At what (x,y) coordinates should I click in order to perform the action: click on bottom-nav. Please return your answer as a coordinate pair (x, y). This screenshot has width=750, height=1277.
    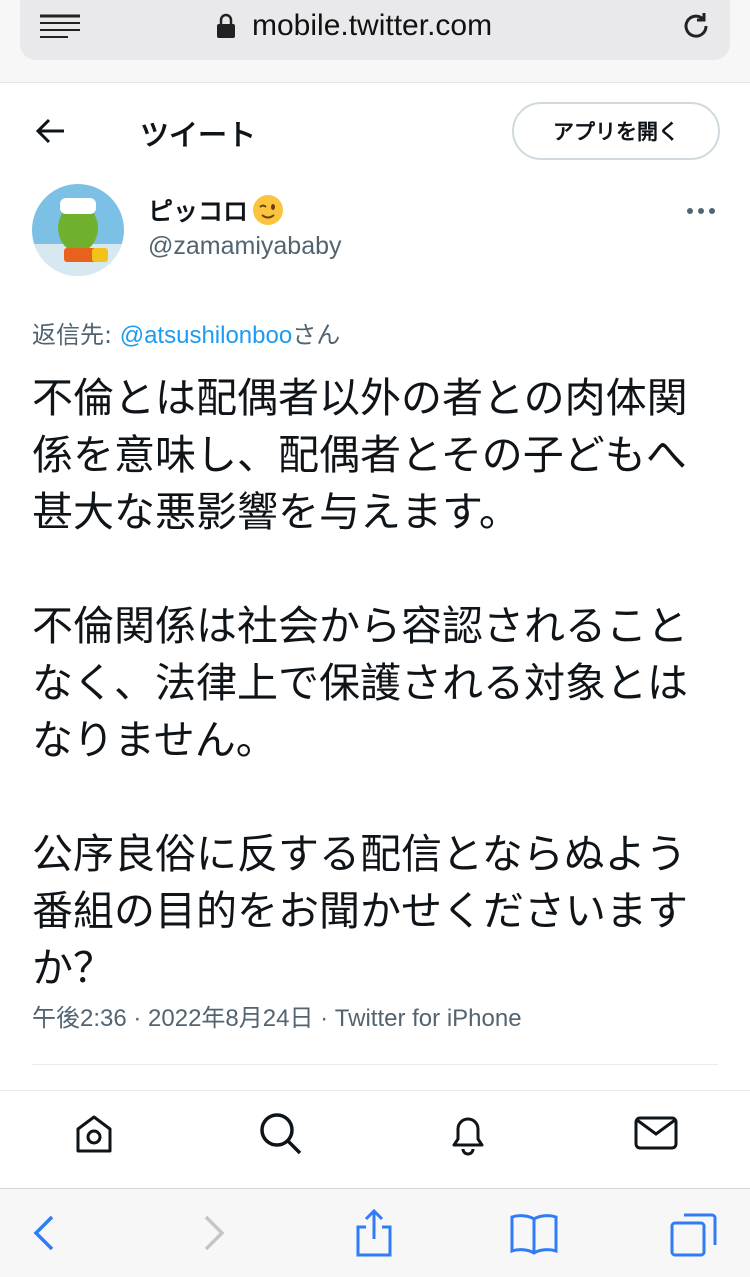
    Looking at the image, I should click on (375, 1139).